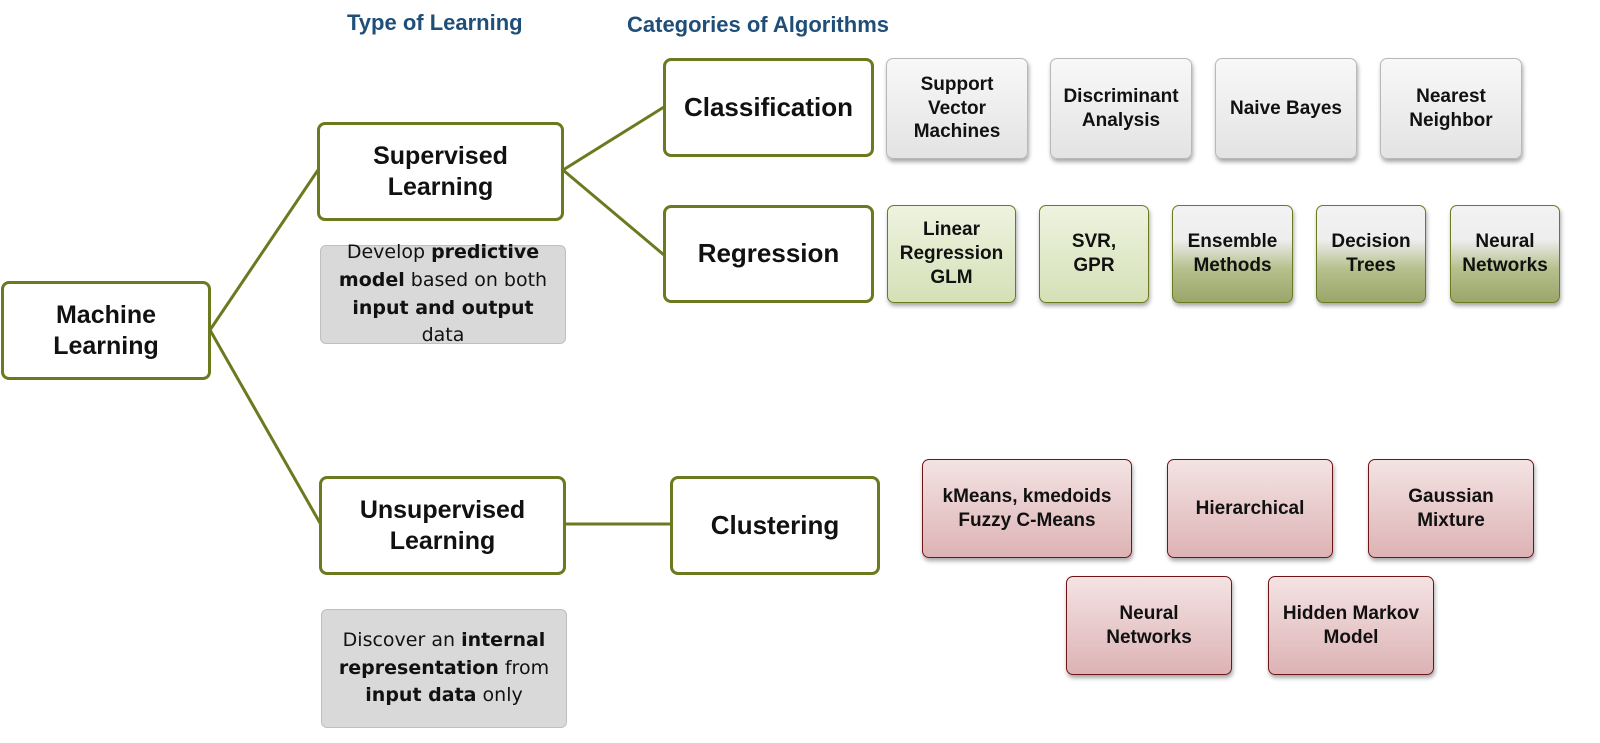 The image size is (1600, 743). I want to click on description-text: data, so click(443, 335).